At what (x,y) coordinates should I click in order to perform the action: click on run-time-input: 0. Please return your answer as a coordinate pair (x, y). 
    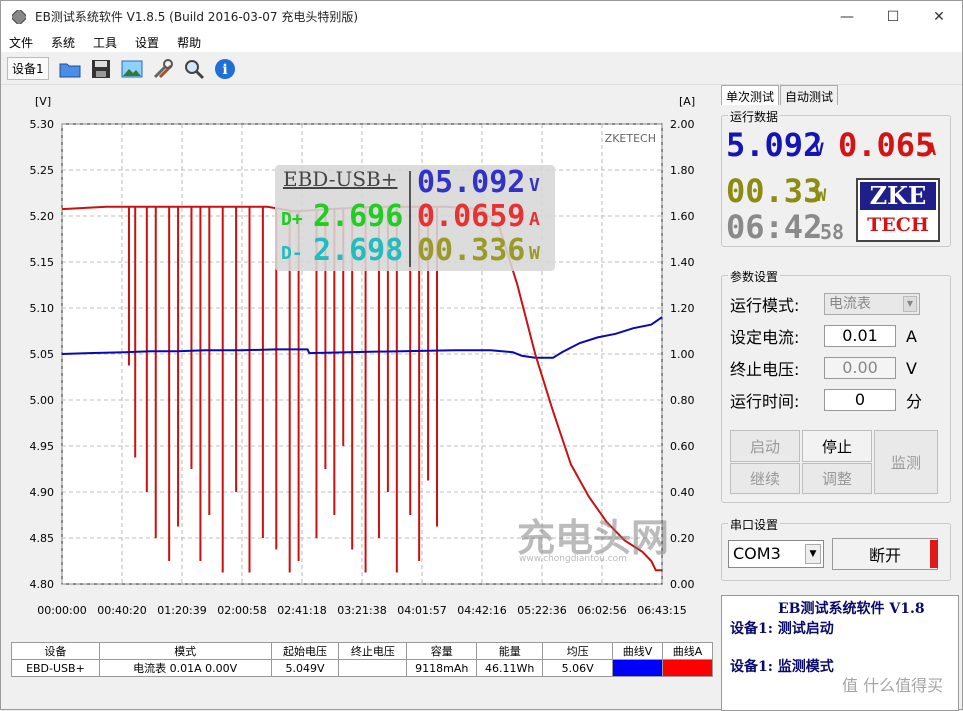
    Looking at the image, I should click on (860, 400).